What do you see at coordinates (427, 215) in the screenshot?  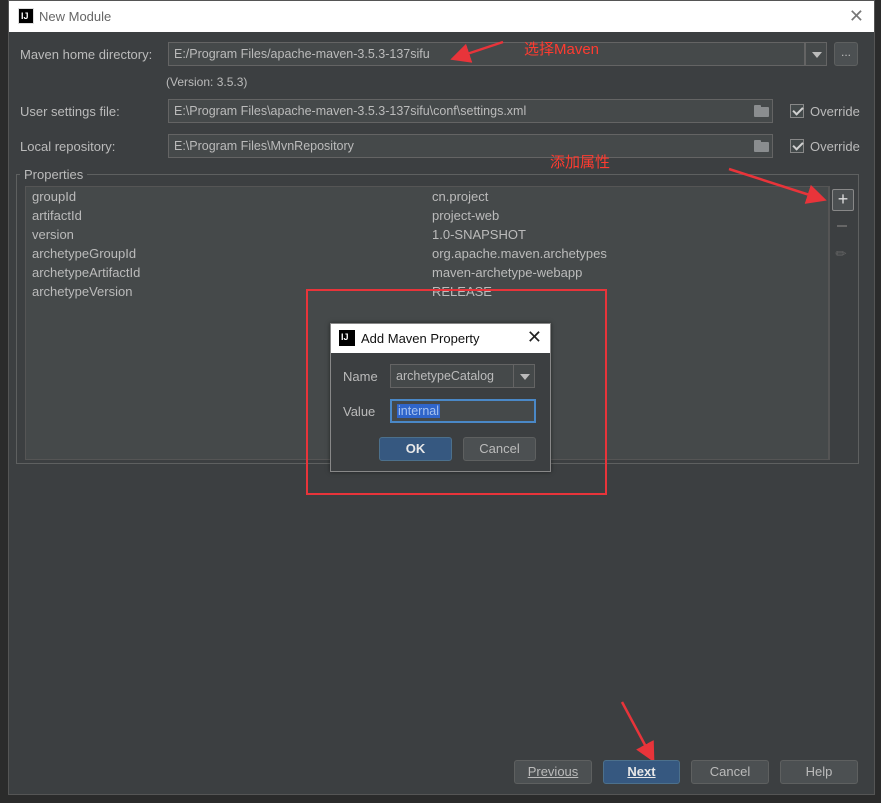 I see `table-row: artifactId project-web` at bounding box center [427, 215].